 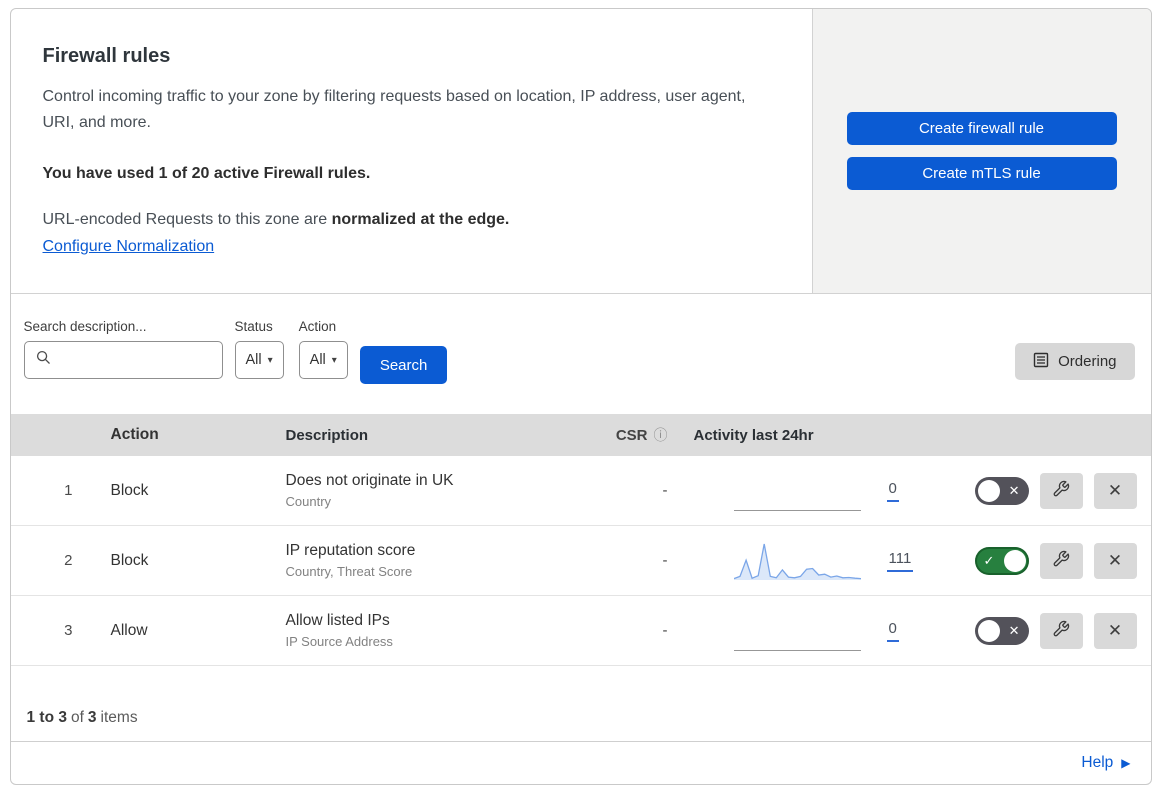 I want to click on search-input, so click(x=140, y=360).